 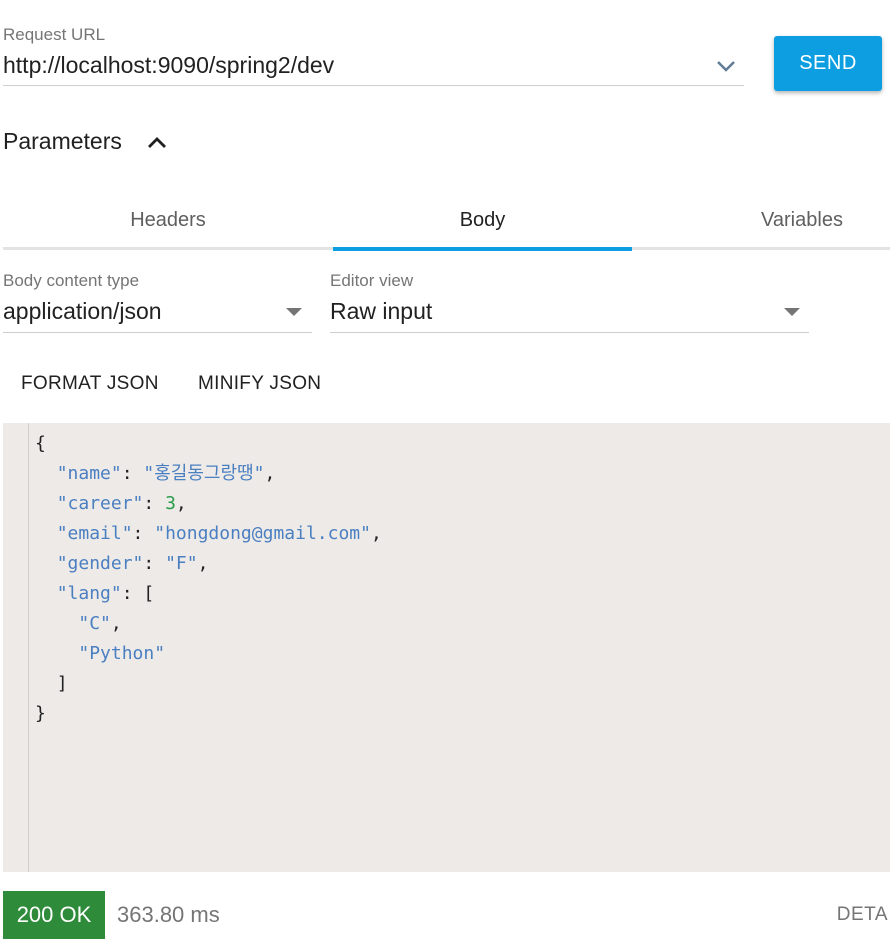 I want to click on request-url-input: http://localhost:9090/spring2/dev, so click(x=168, y=65).